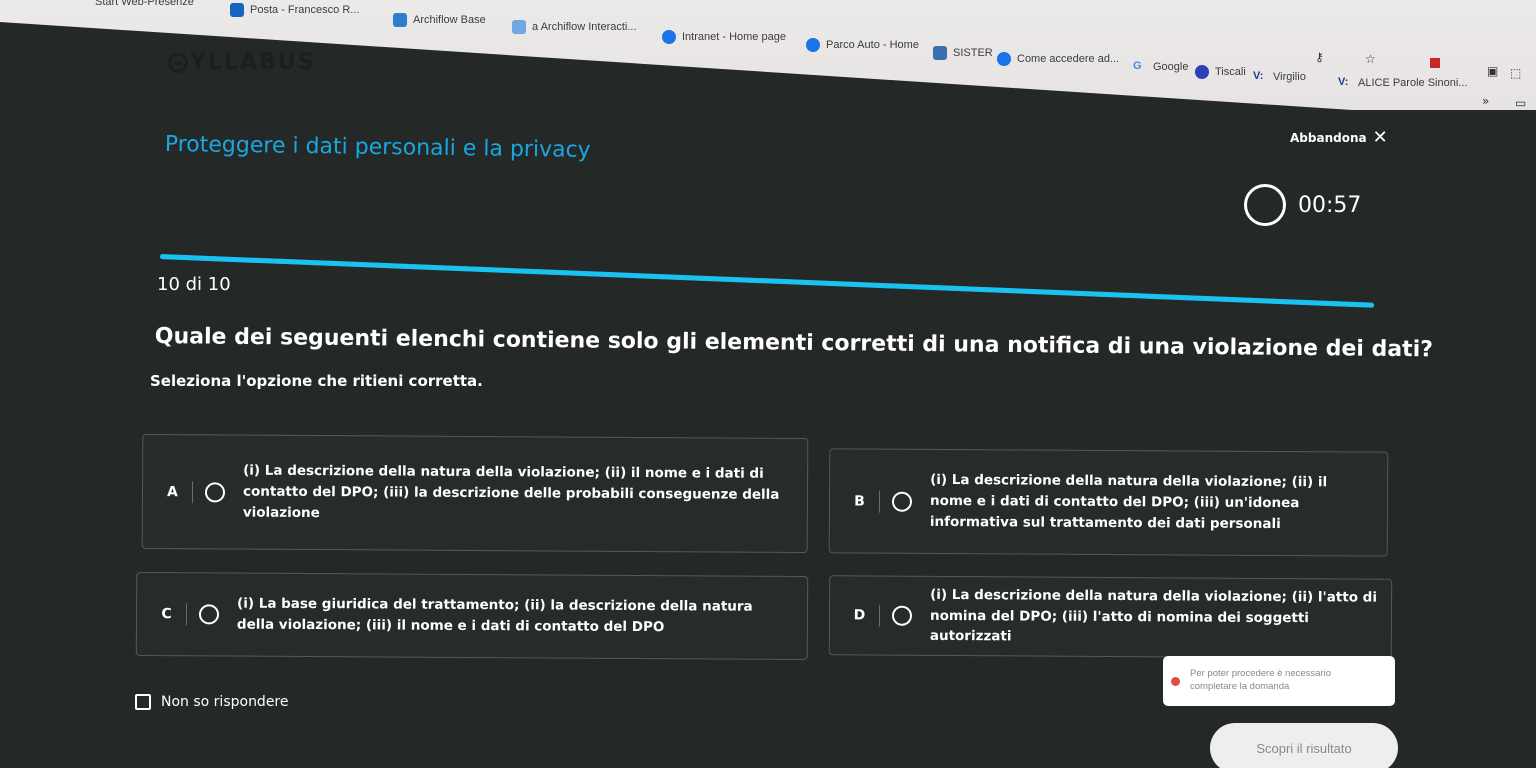 The width and height of the screenshot is (1536, 768). What do you see at coordinates (143, 702) in the screenshot?
I see `checkbox-icon` at bounding box center [143, 702].